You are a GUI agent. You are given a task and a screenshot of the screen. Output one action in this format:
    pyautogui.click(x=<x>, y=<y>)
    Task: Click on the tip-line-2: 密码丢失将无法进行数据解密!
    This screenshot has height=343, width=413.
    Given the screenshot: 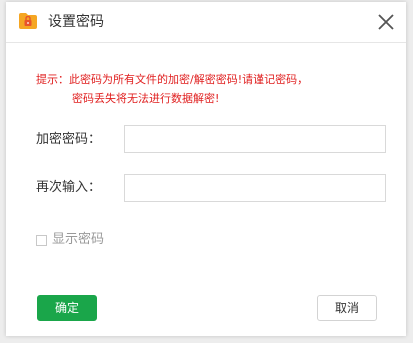 What is the action you would take?
    pyautogui.click(x=146, y=98)
    